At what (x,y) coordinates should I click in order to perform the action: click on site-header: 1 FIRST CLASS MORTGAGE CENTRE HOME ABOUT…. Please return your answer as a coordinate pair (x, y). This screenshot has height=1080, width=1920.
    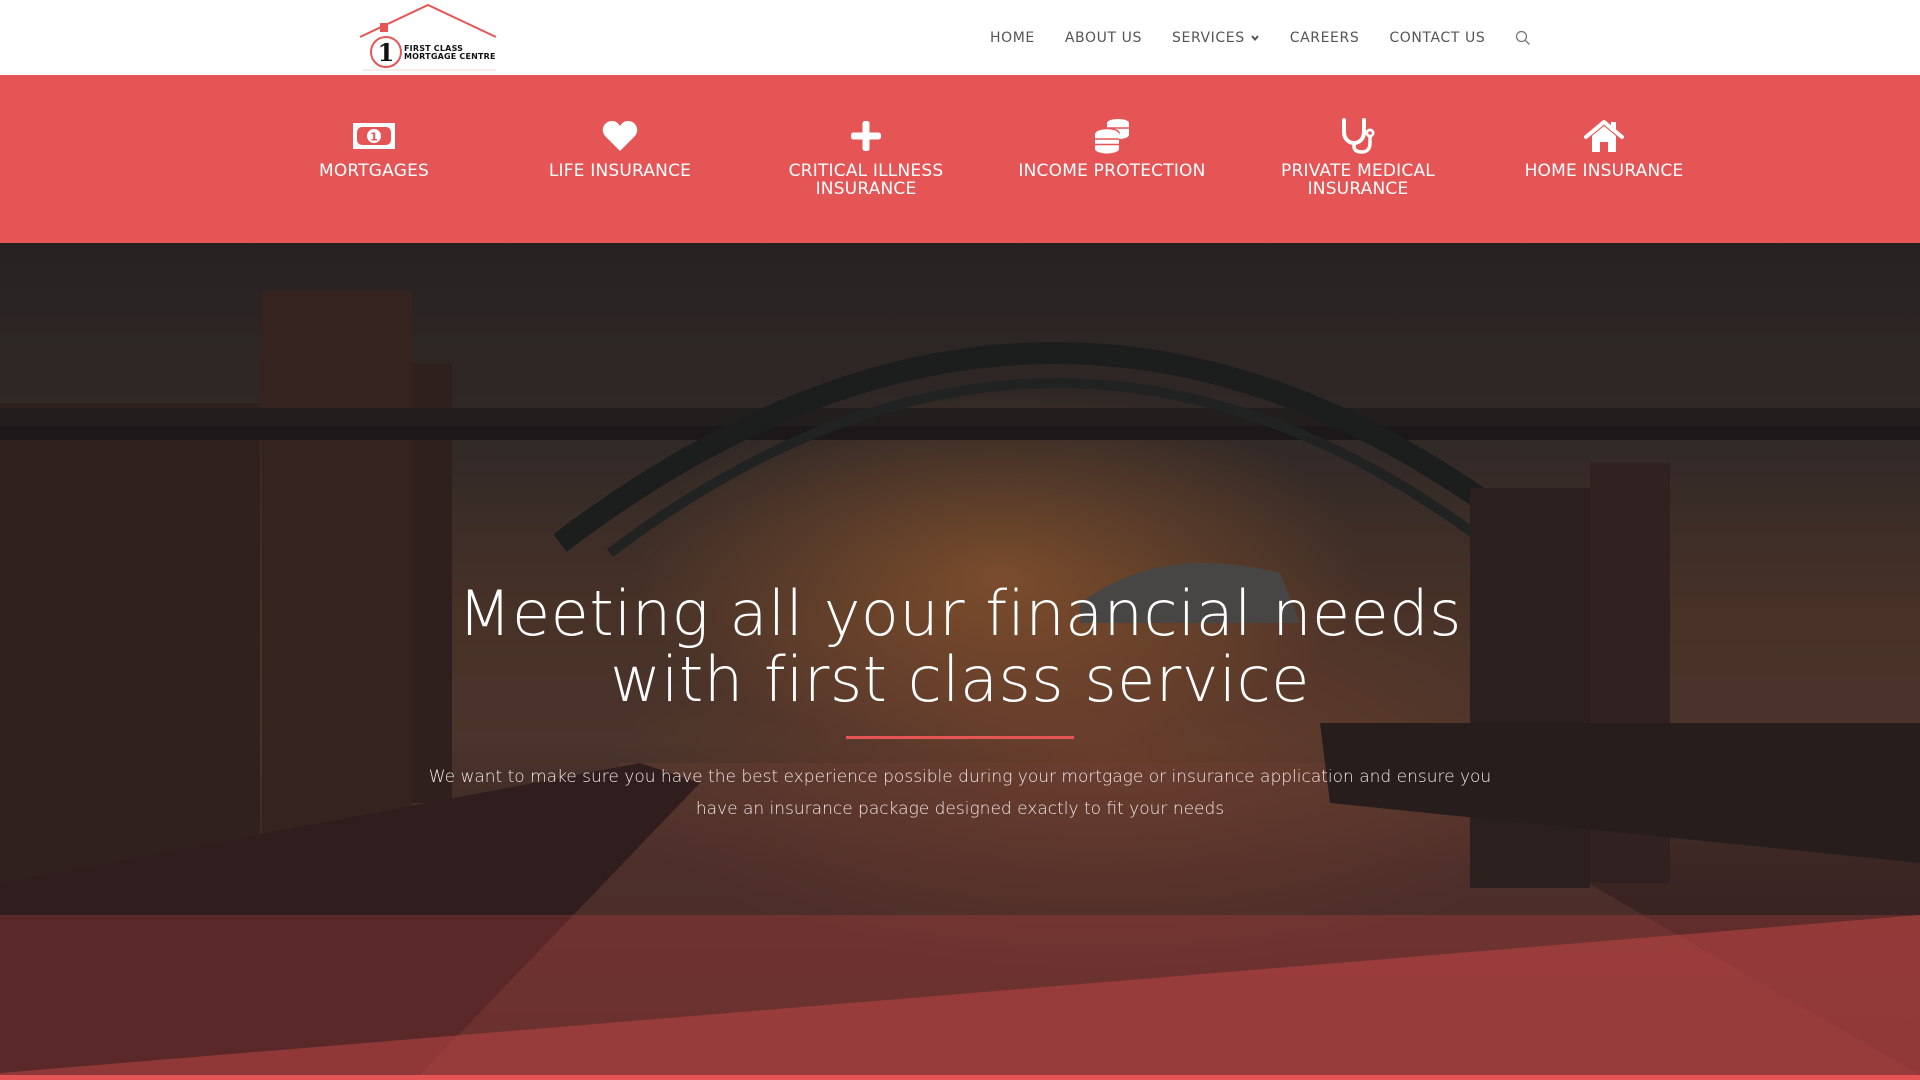
    Looking at the image, I should click on (960, 37).